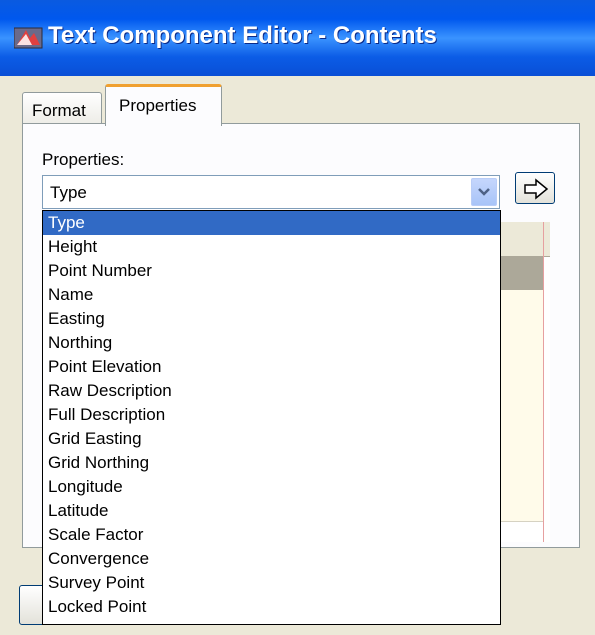  What do you see at coordinates (271, 487) in the screenshot?
I see `dropdown-option: Longitude` at bounding box center [271, 487].